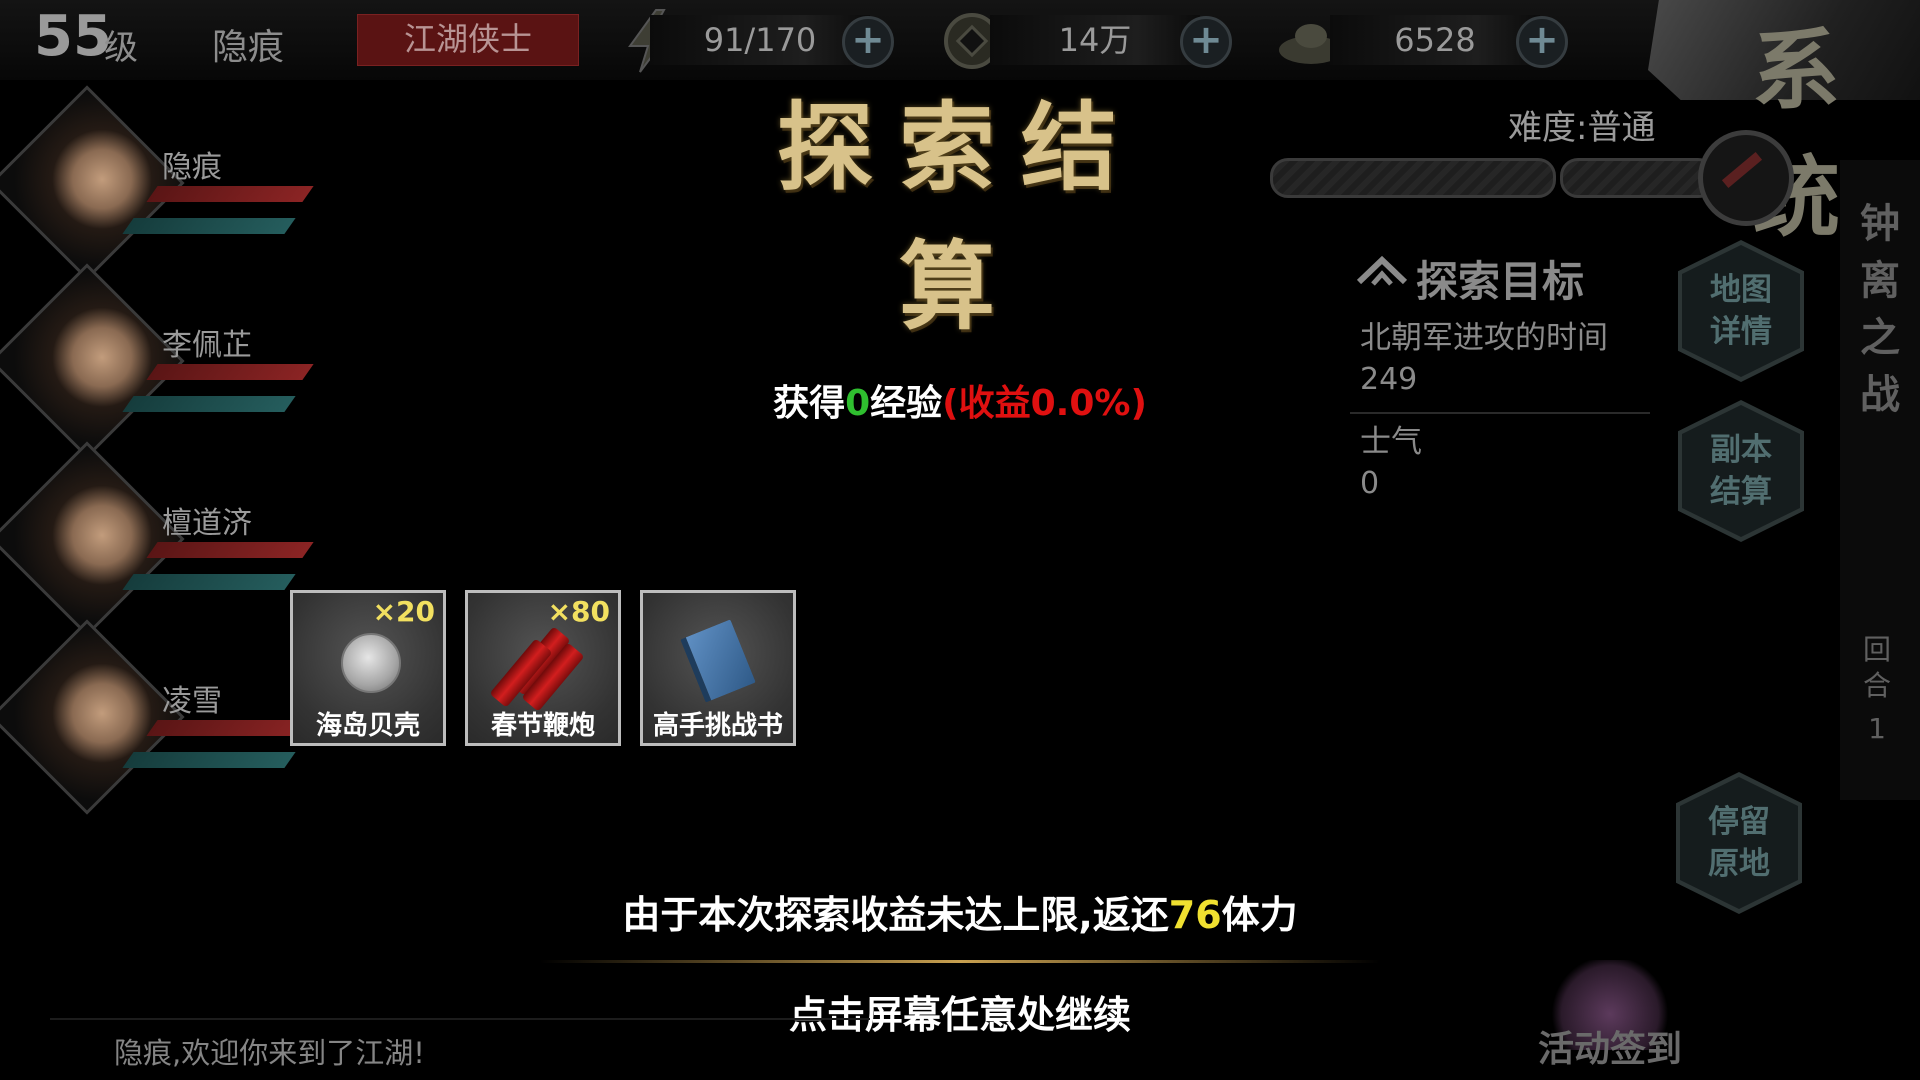 This screenshot has height=1080, width=1920. Describe the element at coordinates (1739, 822) in the screenshot. I see `button-label: 停留` at that location.